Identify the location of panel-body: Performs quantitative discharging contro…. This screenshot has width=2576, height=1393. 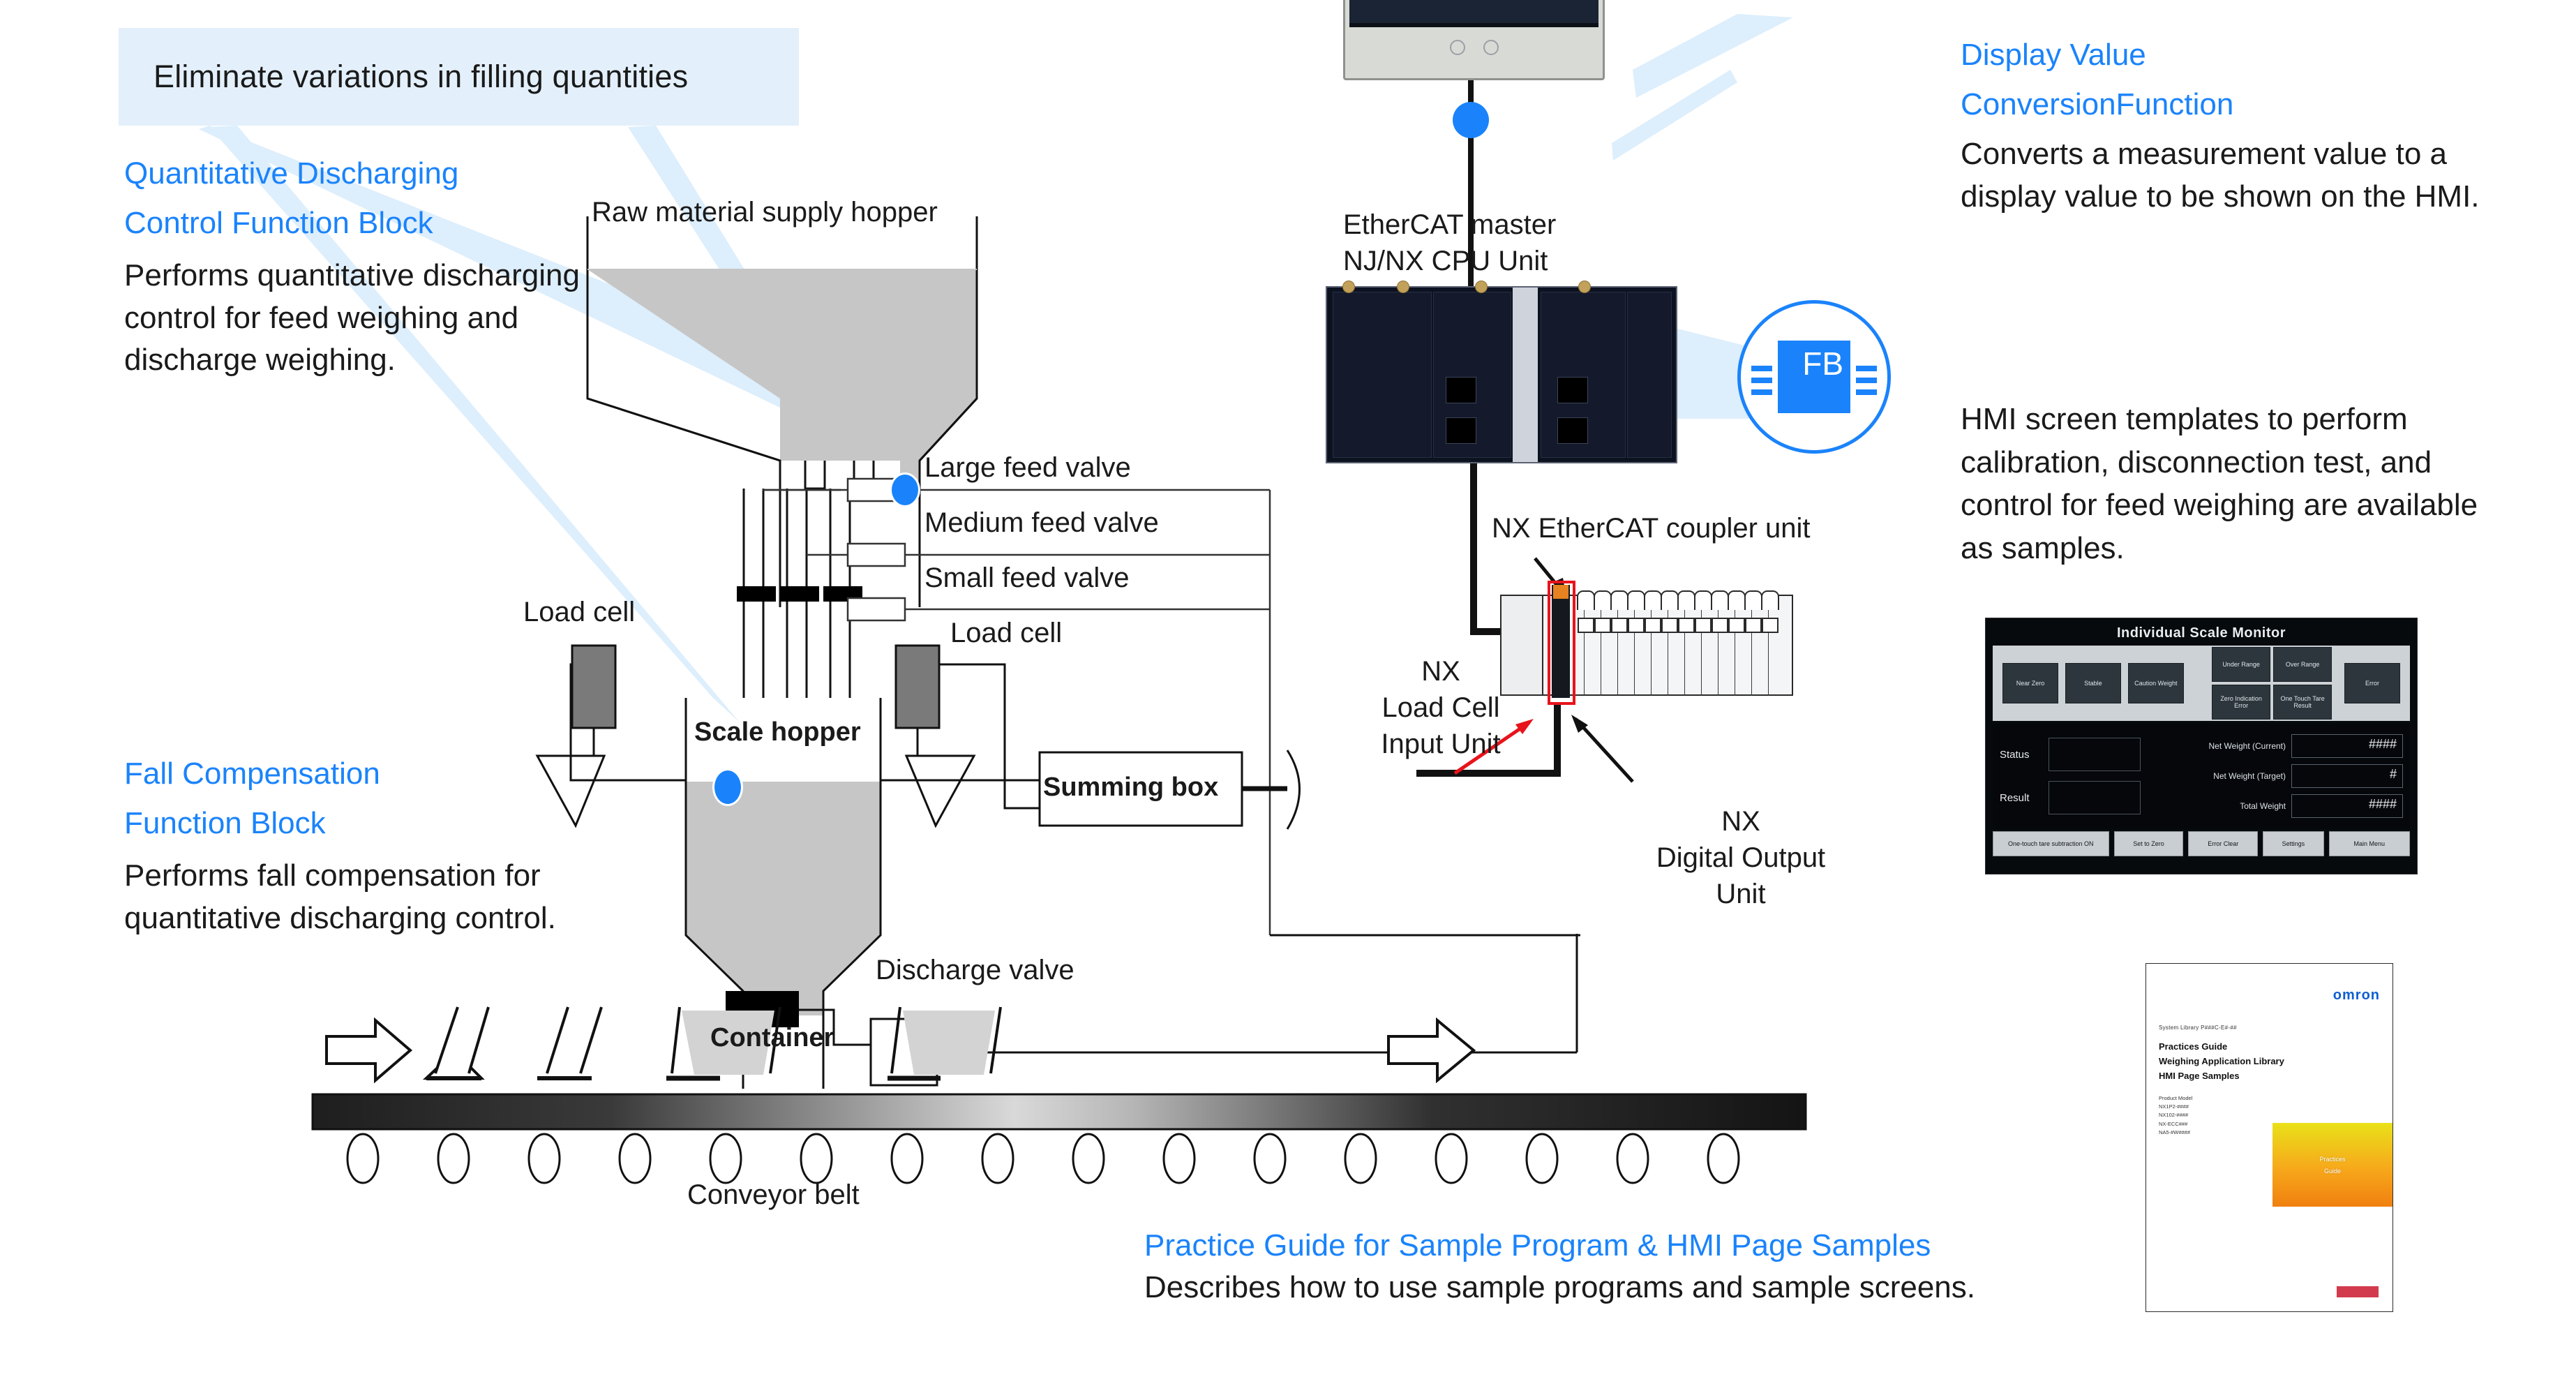
(352, 318).